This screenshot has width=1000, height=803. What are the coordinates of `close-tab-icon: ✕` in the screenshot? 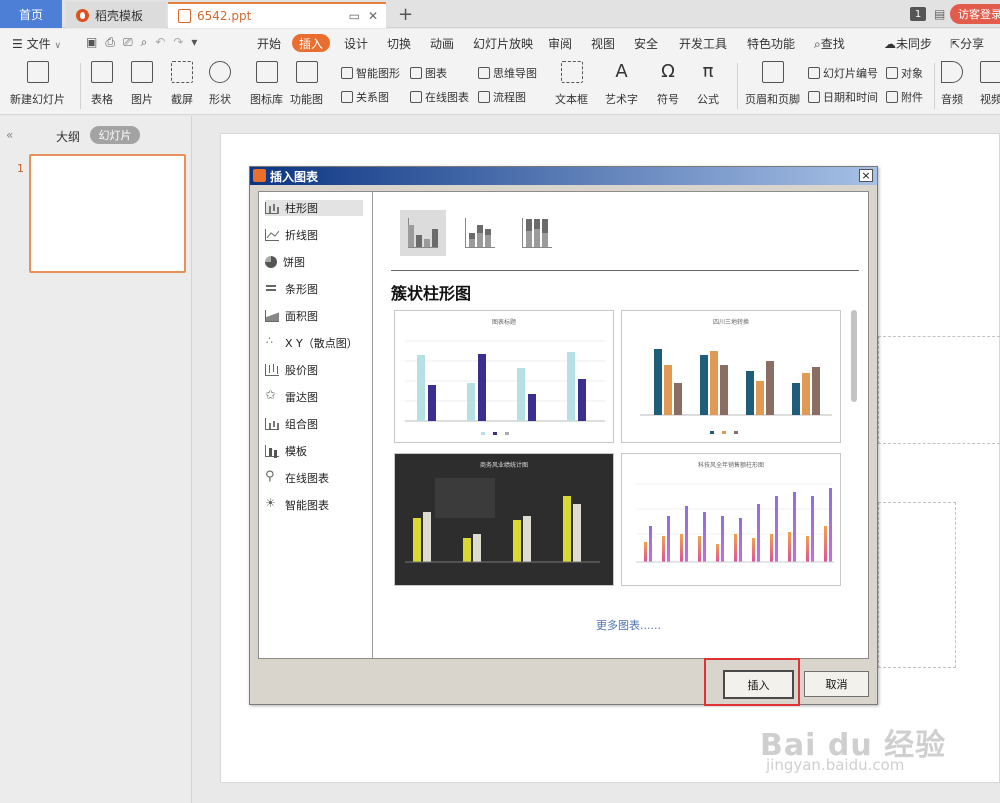 It's located at (373, 16).